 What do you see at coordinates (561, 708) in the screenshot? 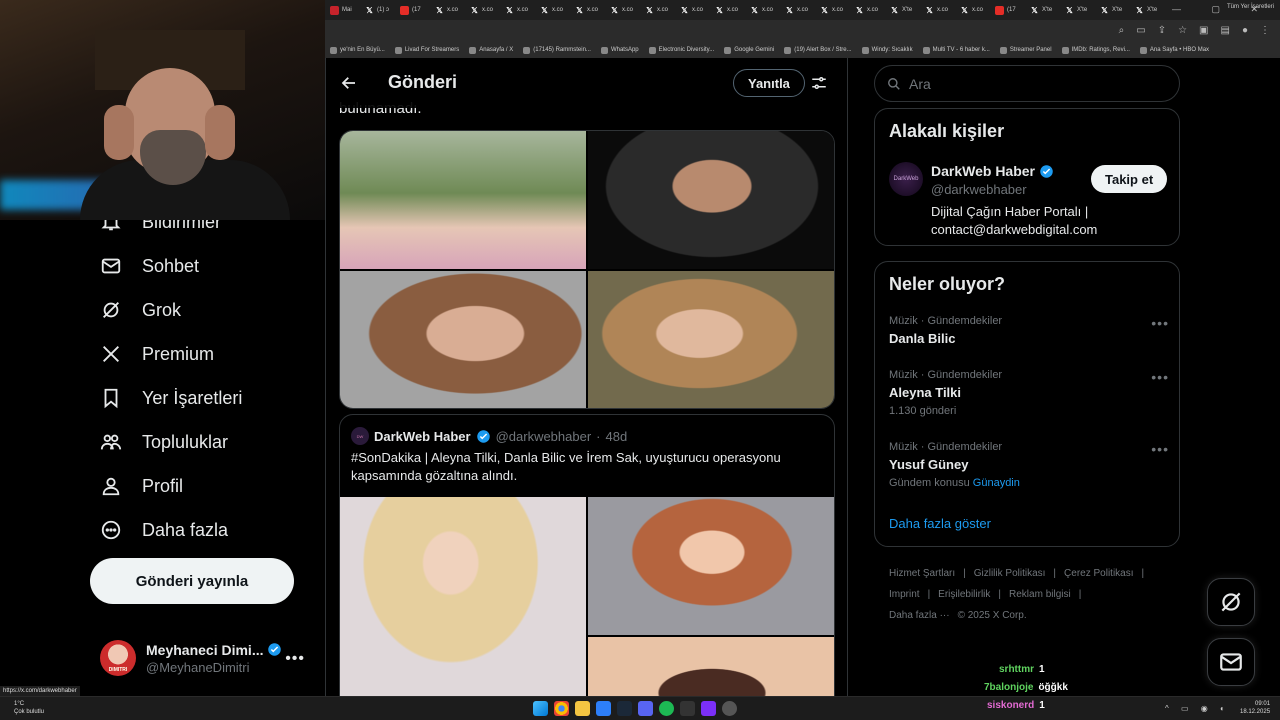
I see `chrome-icon` at bounding box center [561, 708].